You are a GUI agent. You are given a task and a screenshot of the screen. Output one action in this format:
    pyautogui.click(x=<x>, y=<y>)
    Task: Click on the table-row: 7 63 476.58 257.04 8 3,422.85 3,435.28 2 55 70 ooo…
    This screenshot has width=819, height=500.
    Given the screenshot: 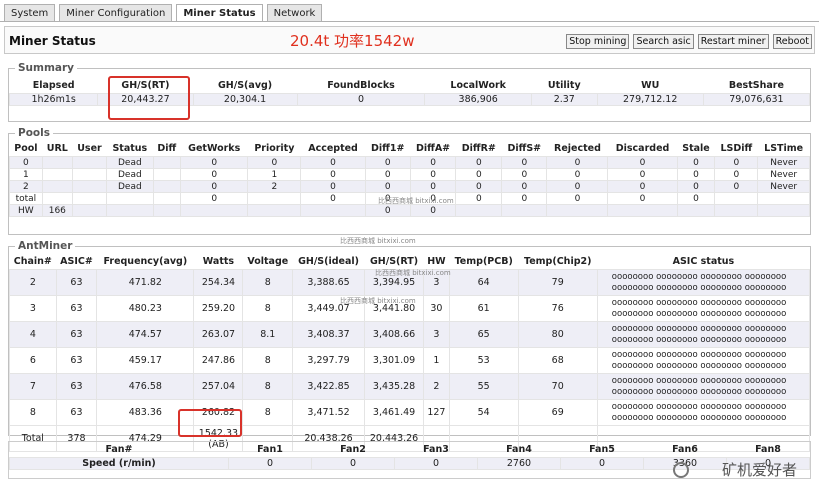 What is the action you would take?
    pyautogui.click(x=410, y=386)
    